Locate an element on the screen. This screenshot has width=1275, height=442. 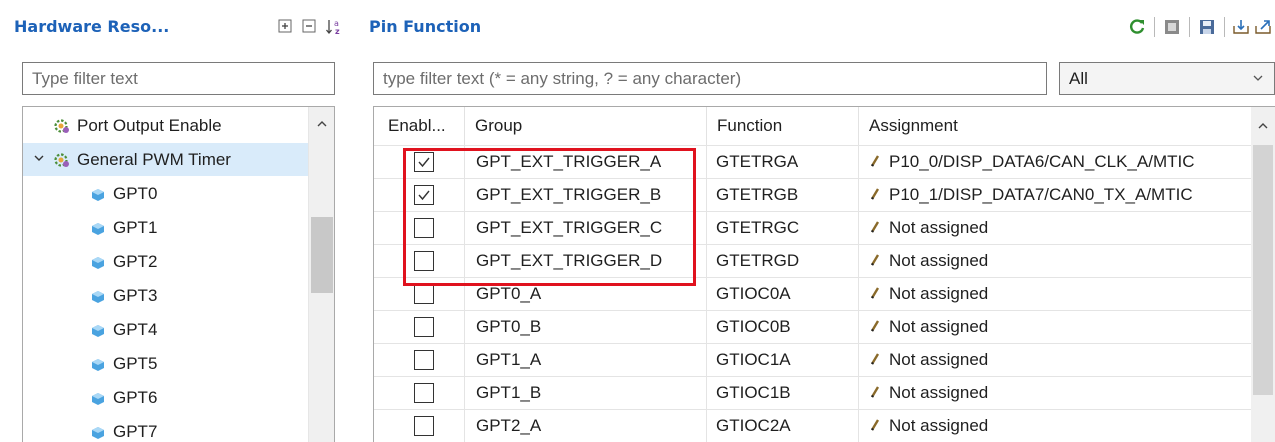
tree-item-label: GPT5 is located at coordinates (135, 363).